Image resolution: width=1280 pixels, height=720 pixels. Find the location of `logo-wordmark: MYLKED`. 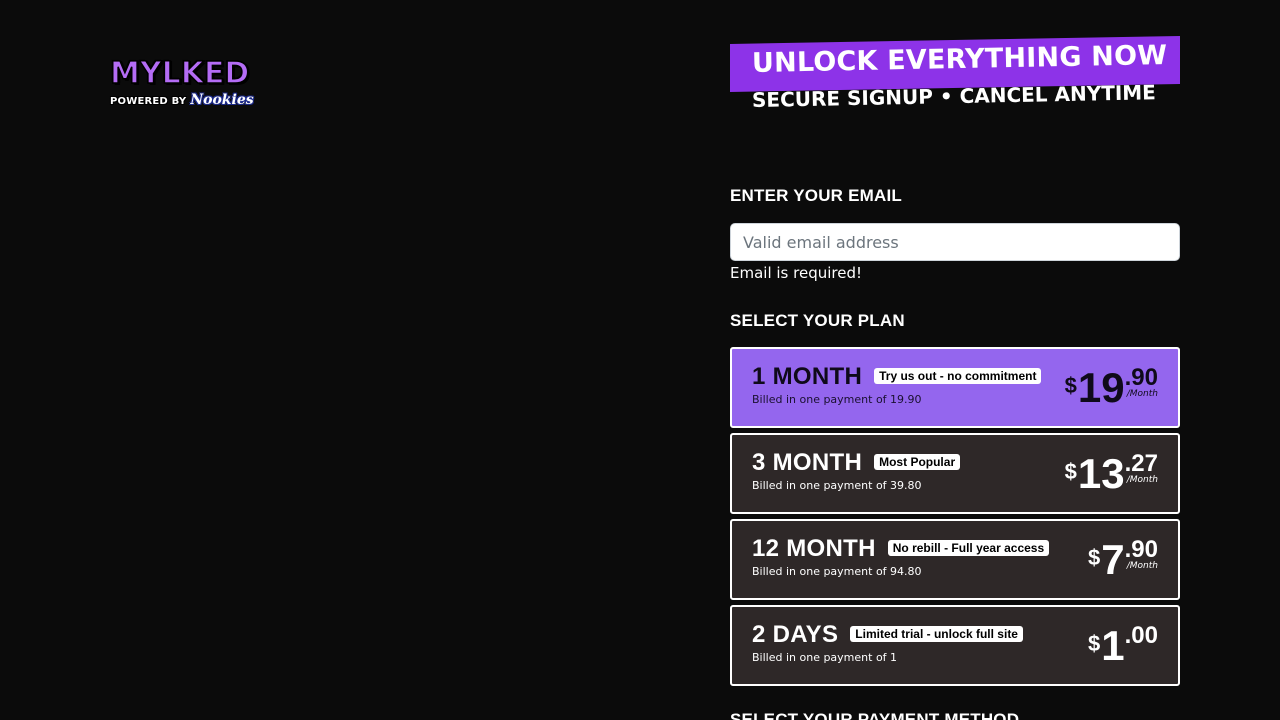

logo-wordmark: MYLKED is located at coordinates (179, 73).